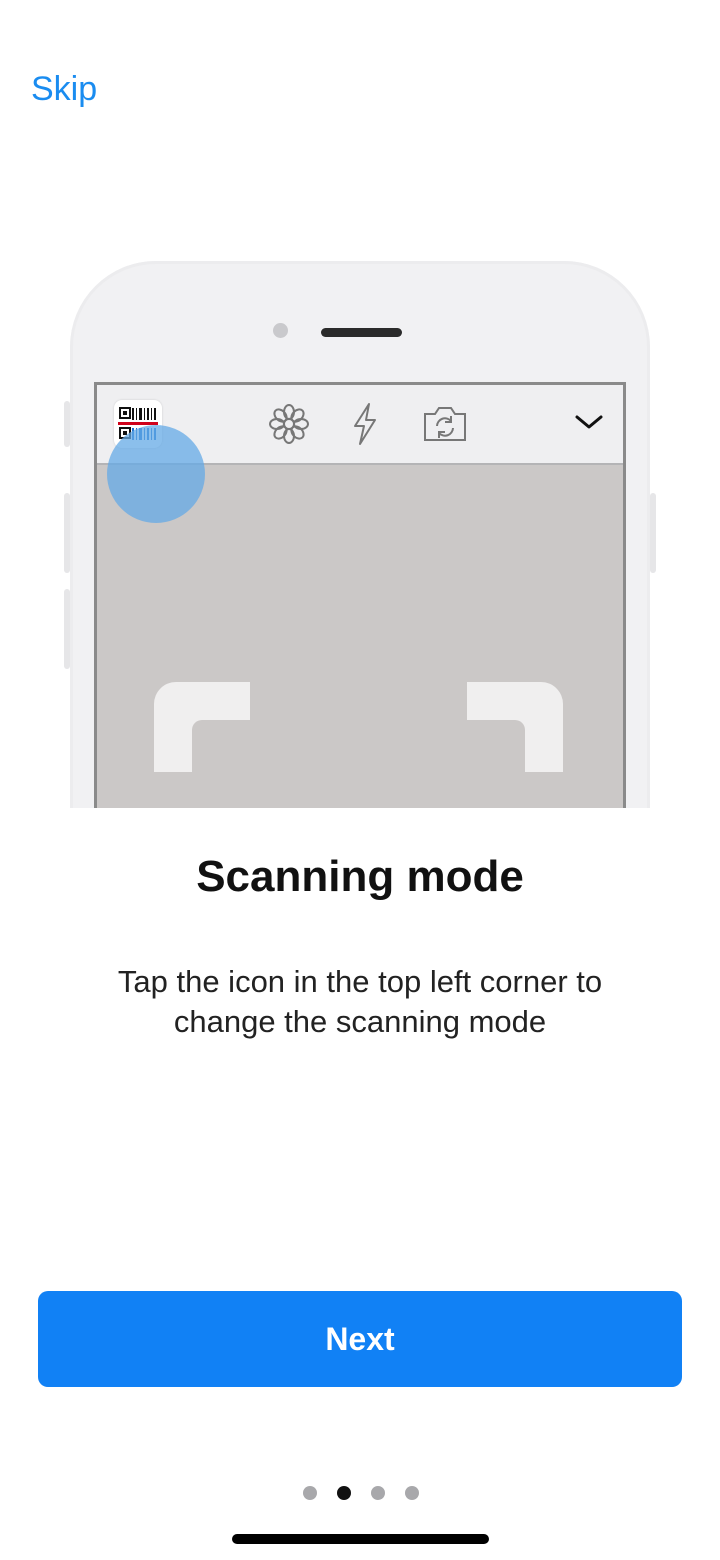  Describe the element at coordinates (203, 731) in the screenshot. I see `scan-frame-corner-top-left` at that location.